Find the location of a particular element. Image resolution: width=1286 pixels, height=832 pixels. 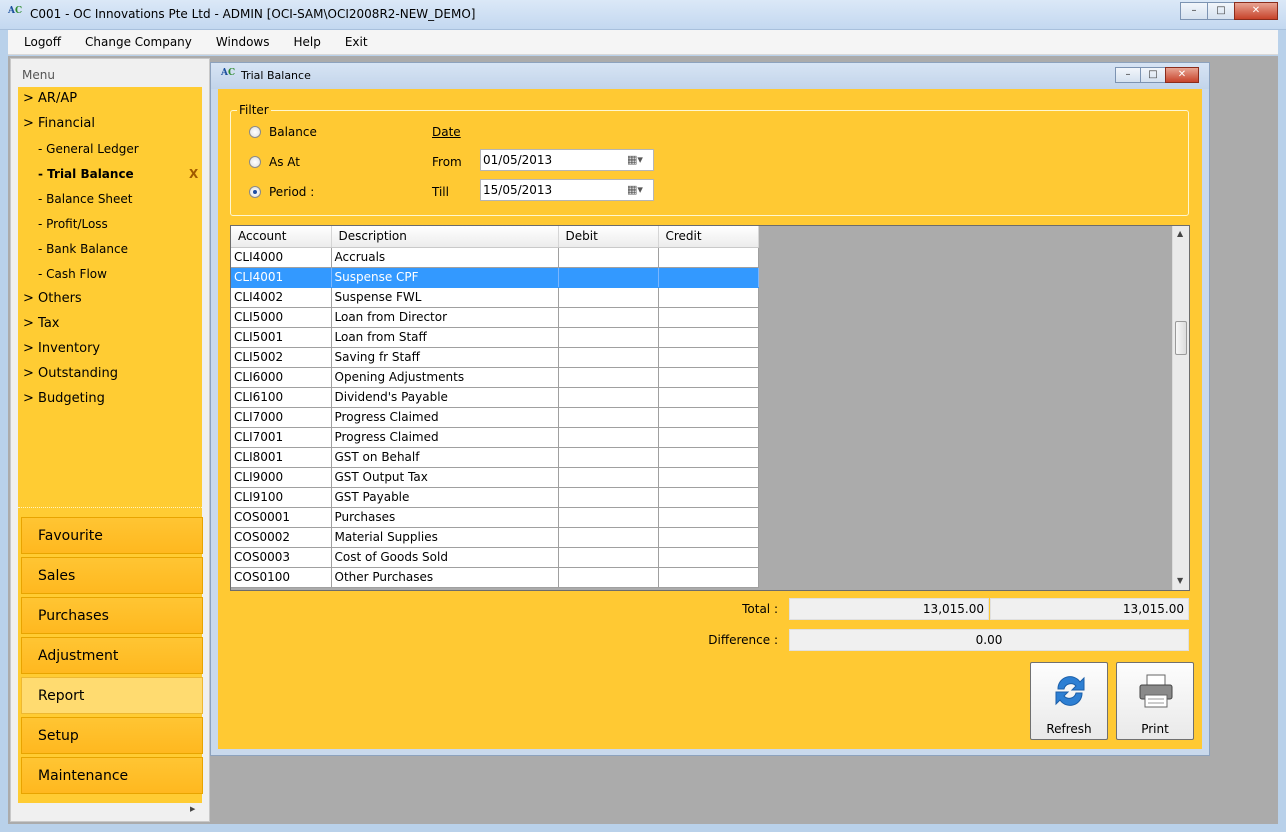

table-row: CLI7000 Progress Claimed is located at coordinates (495, 417).